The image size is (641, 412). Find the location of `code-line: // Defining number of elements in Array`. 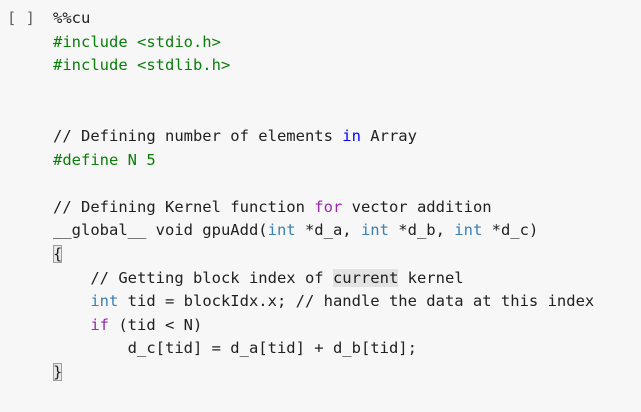

code-line: // Defining number of elements in Array is located at coordinates (235, 136).